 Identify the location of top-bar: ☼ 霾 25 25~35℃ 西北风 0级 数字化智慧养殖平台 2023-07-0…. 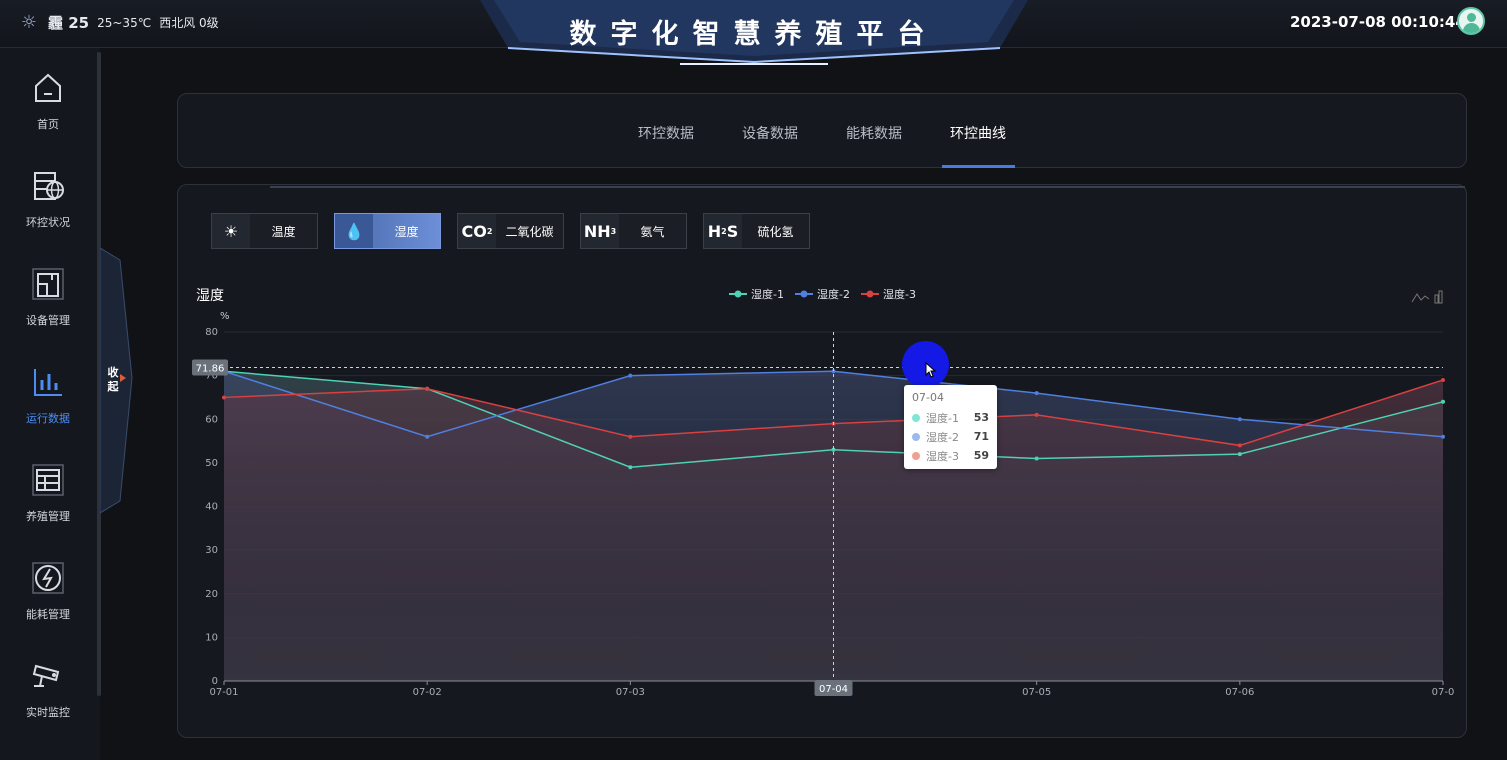
(753, 32).